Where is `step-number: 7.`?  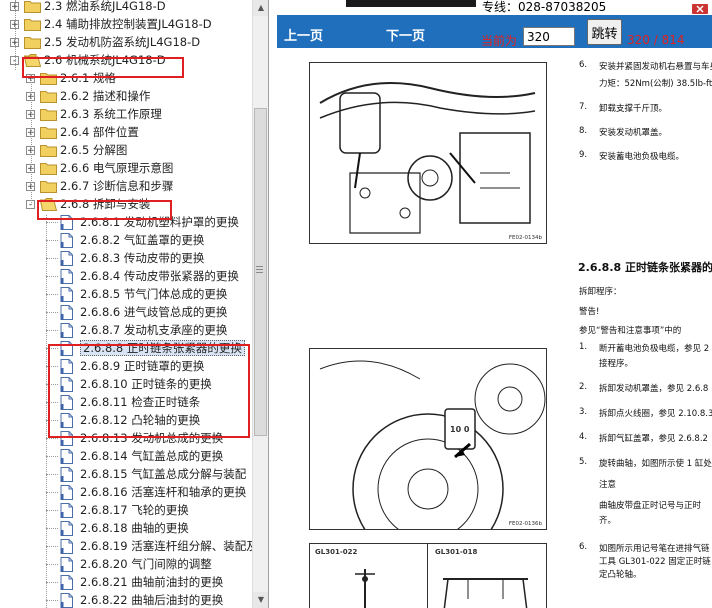
step-number: 7. is located at coordinates (583, 107).